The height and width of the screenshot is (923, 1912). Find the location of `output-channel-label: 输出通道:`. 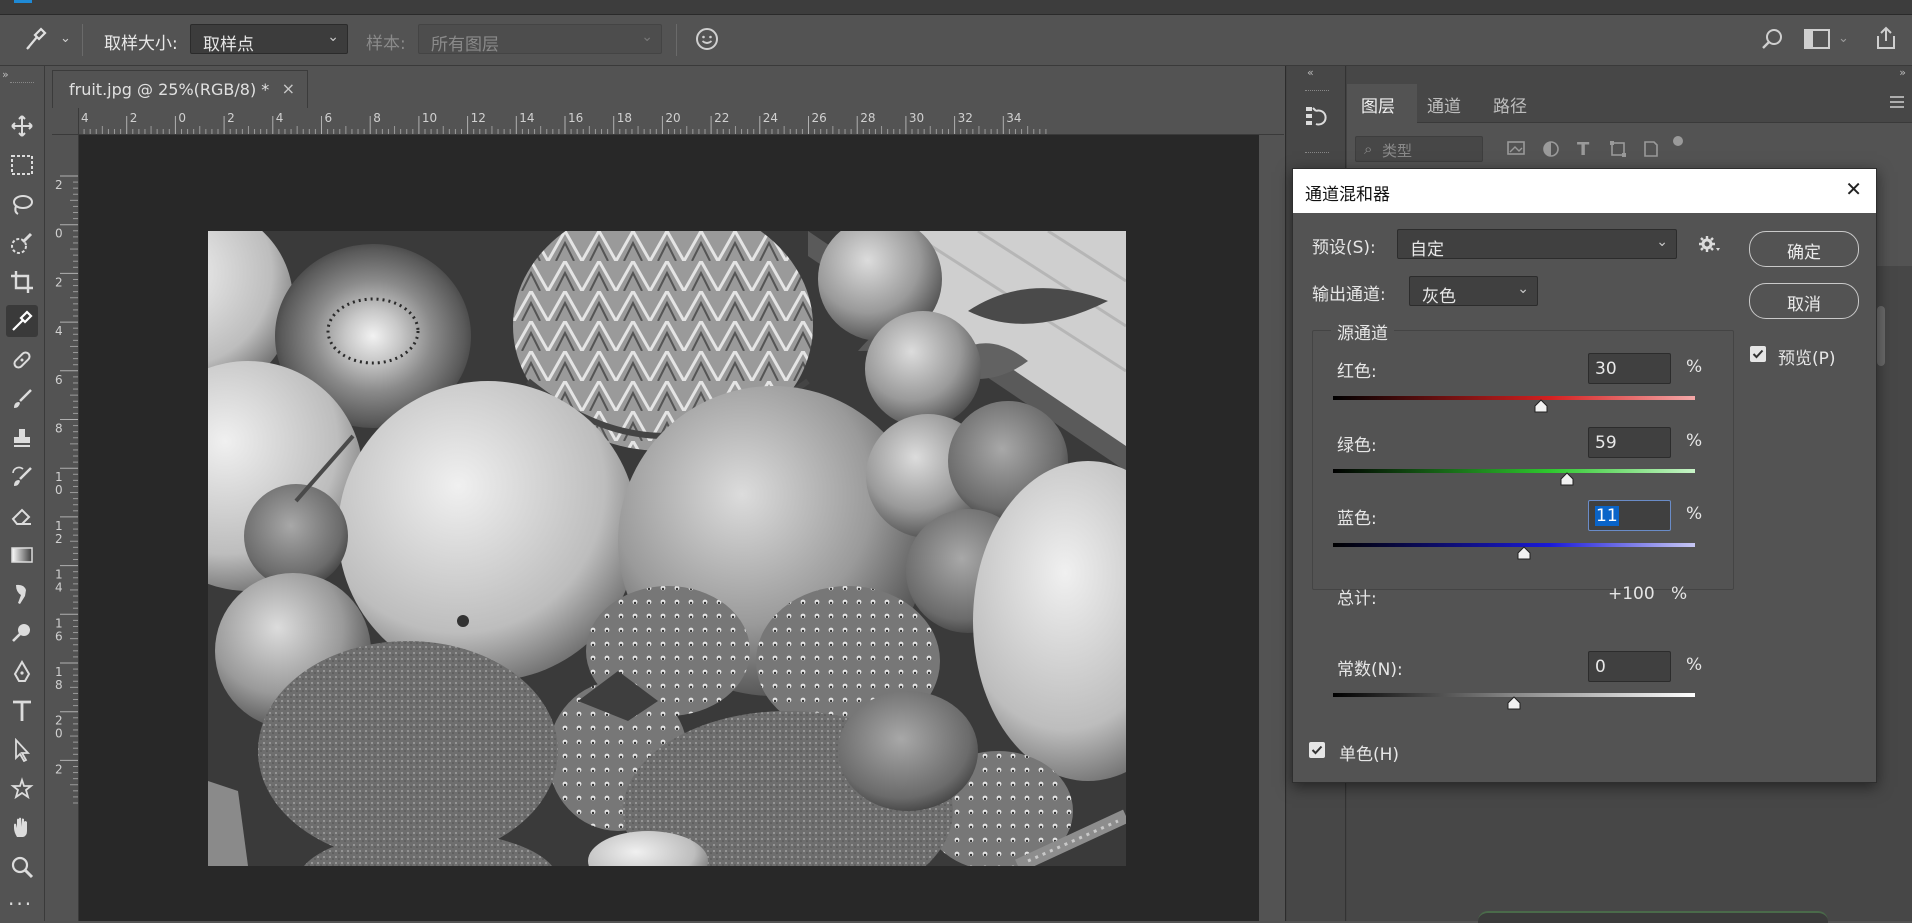

output-channel-label: 输出通道: is located at coordinates (1349, 295).